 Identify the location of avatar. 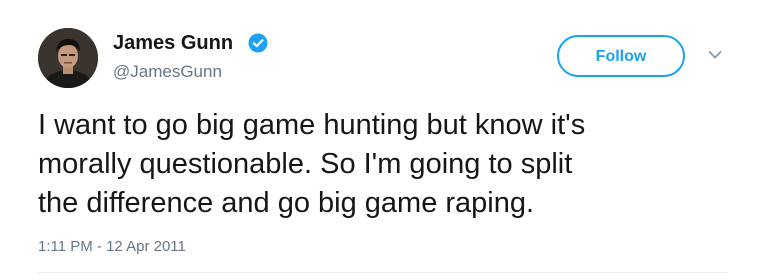
(68, 58).